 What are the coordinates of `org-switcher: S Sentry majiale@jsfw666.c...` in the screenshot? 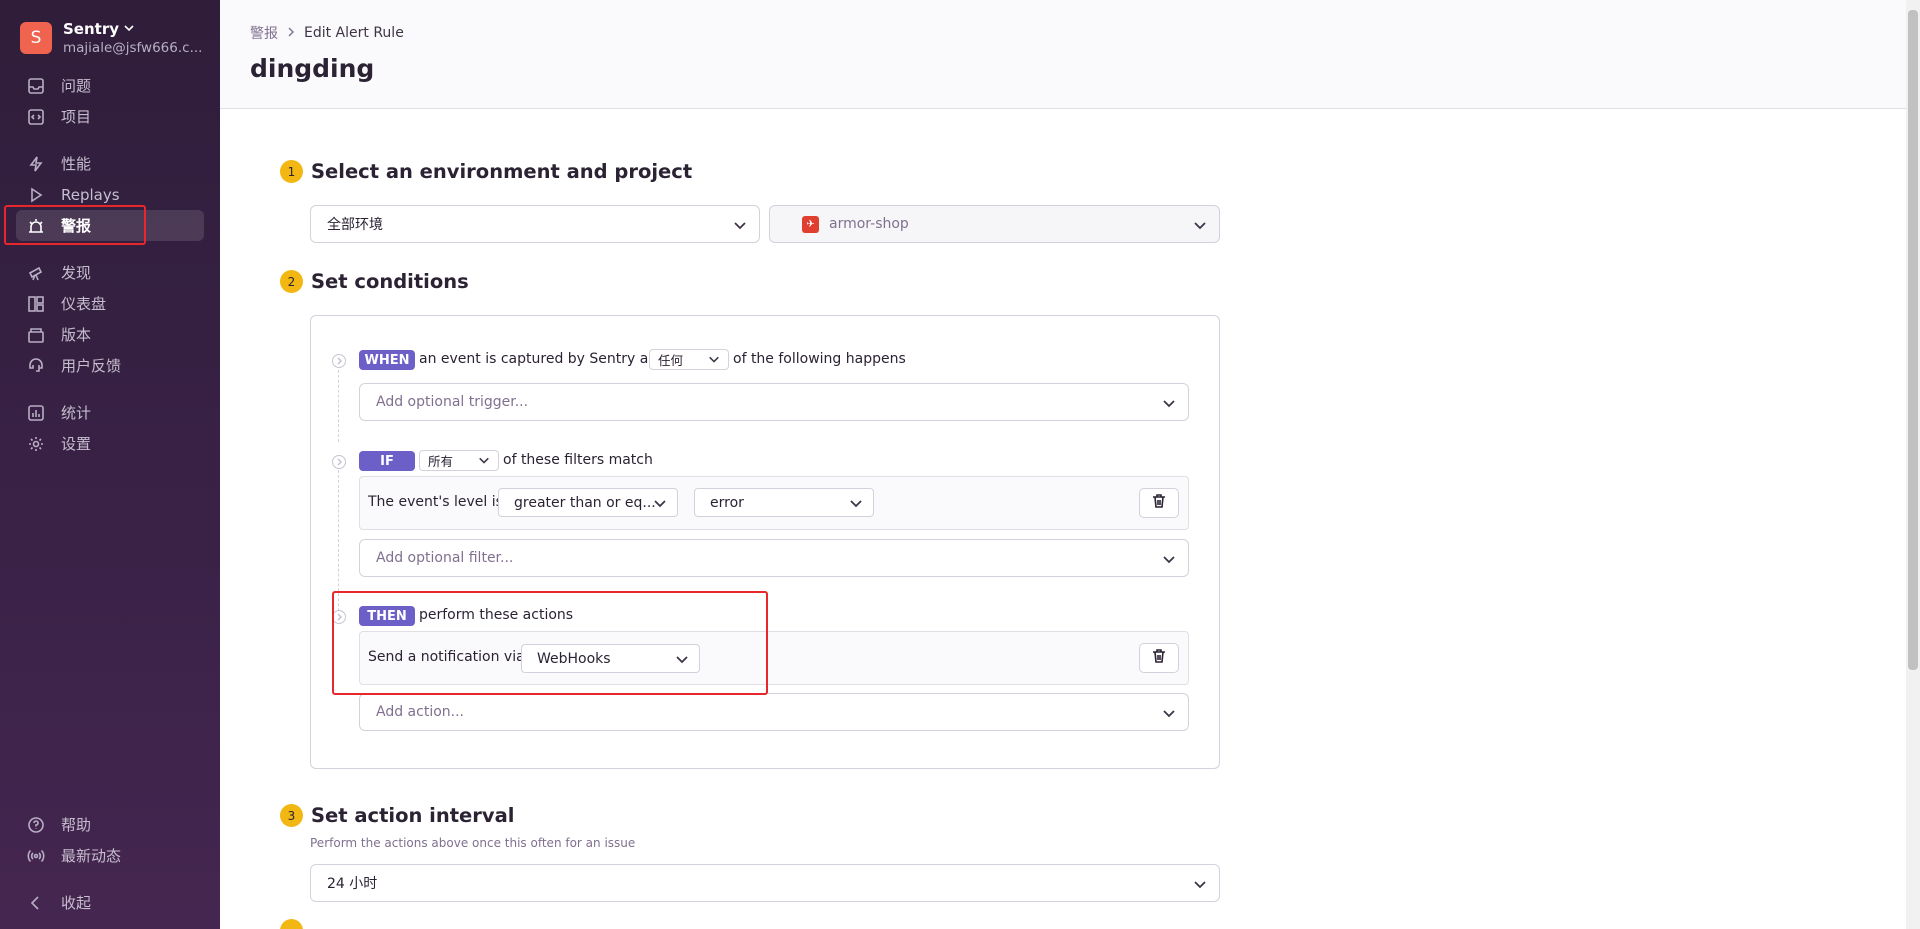 It's located at (111, 38).